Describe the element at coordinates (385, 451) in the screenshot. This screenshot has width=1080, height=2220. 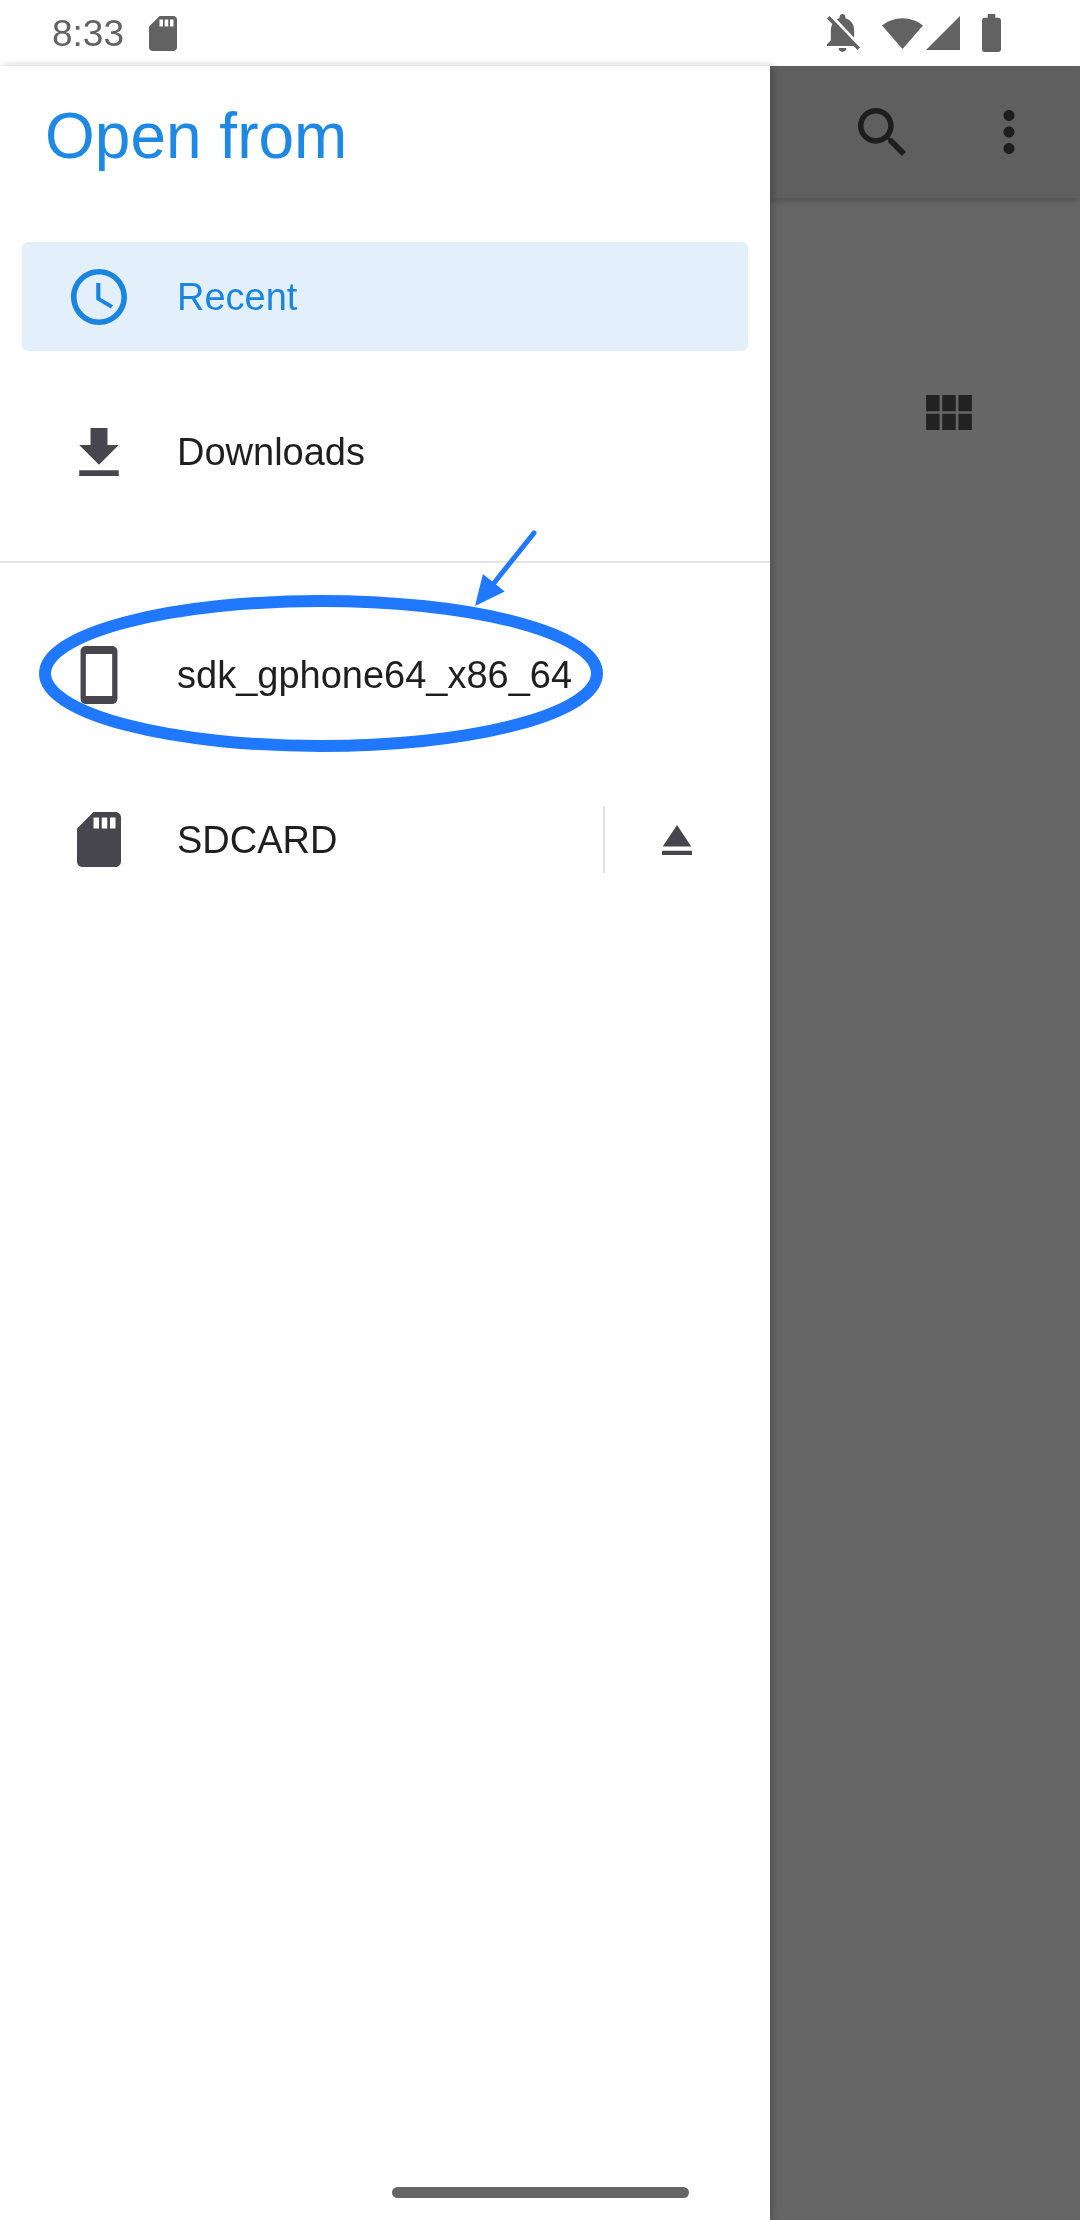
I see `nav-item: Downloads` at that location.